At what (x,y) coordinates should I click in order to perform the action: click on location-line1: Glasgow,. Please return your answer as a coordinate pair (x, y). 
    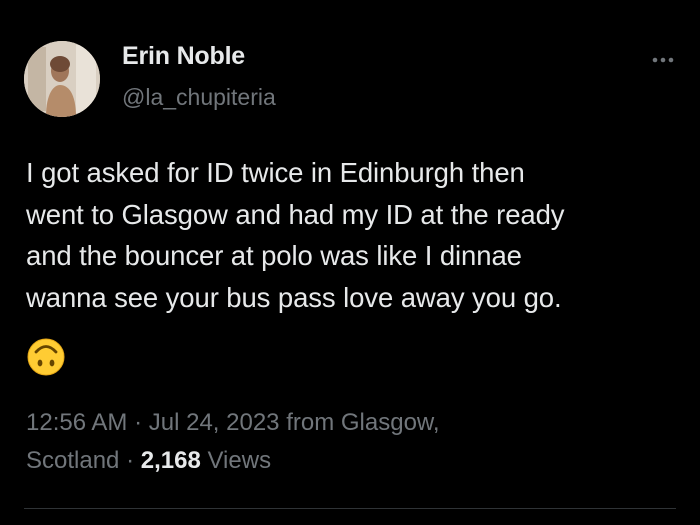
    Looking at the image, I should click on (390, 422).